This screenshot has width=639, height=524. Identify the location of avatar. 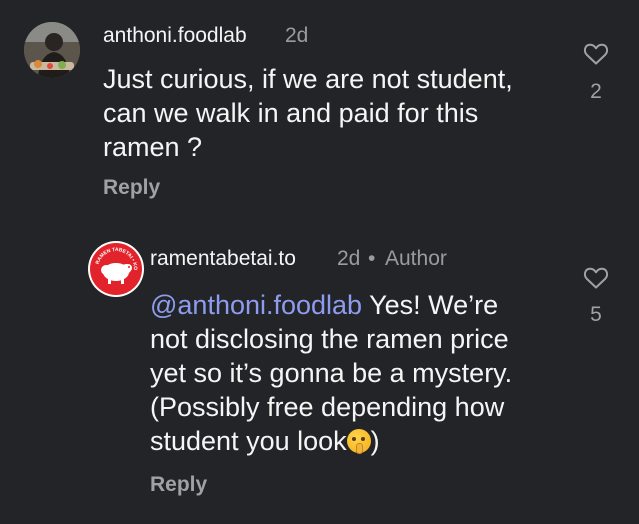
(52, 50).